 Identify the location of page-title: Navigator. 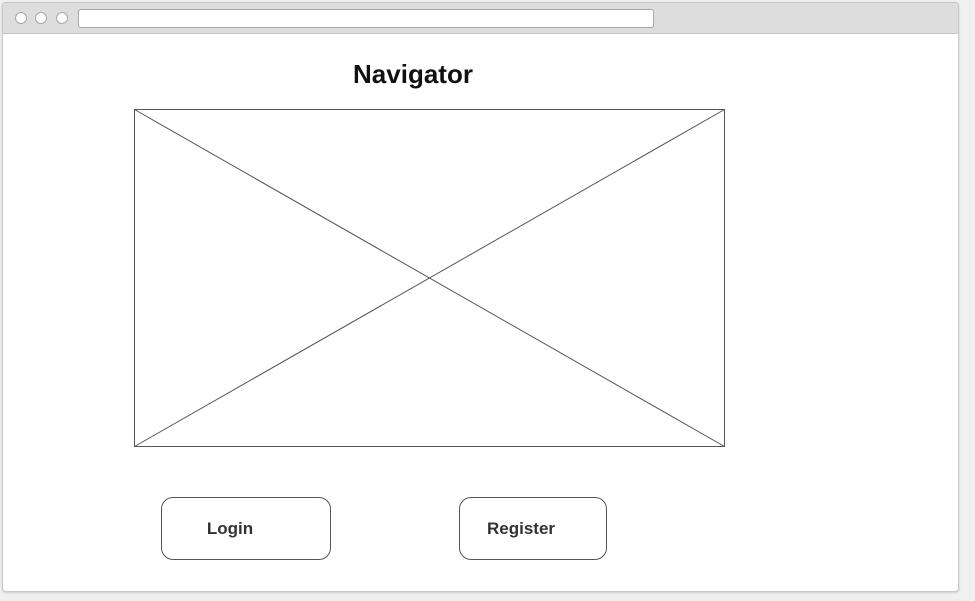
(413, 74).